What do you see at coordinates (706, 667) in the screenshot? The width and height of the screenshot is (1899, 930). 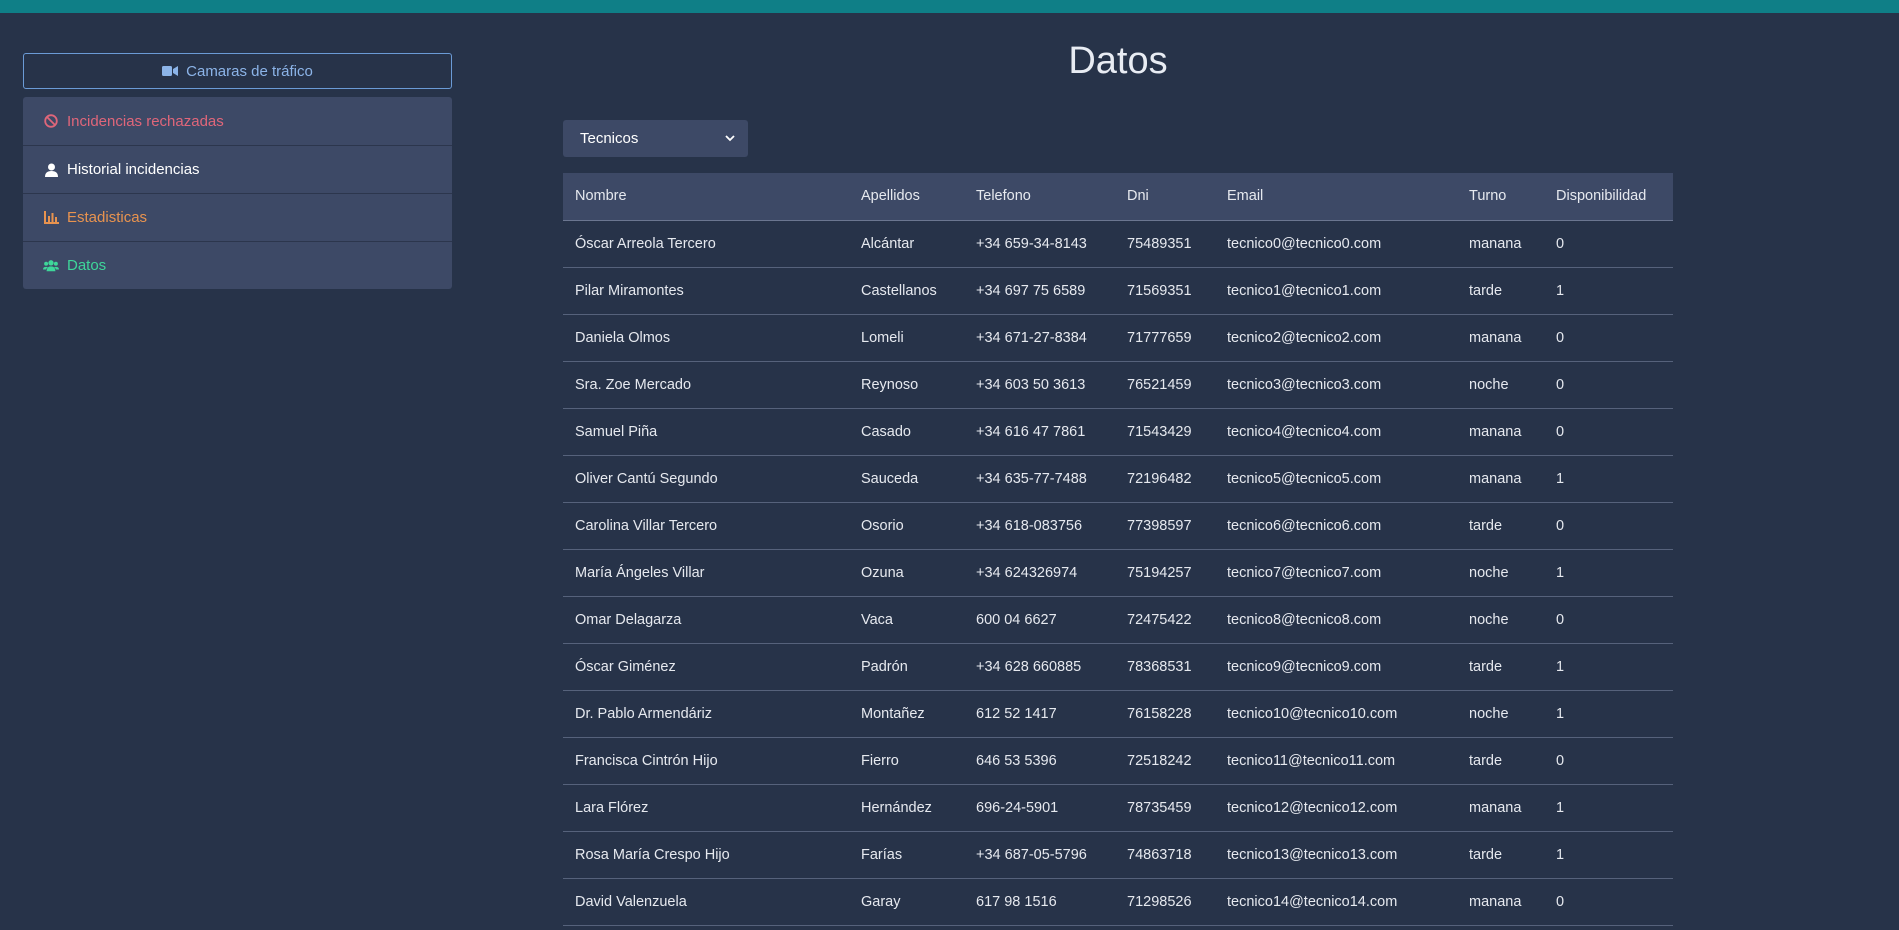 I see `cell-nombre: Óscar Giménez` at bounding box center [706, 667].